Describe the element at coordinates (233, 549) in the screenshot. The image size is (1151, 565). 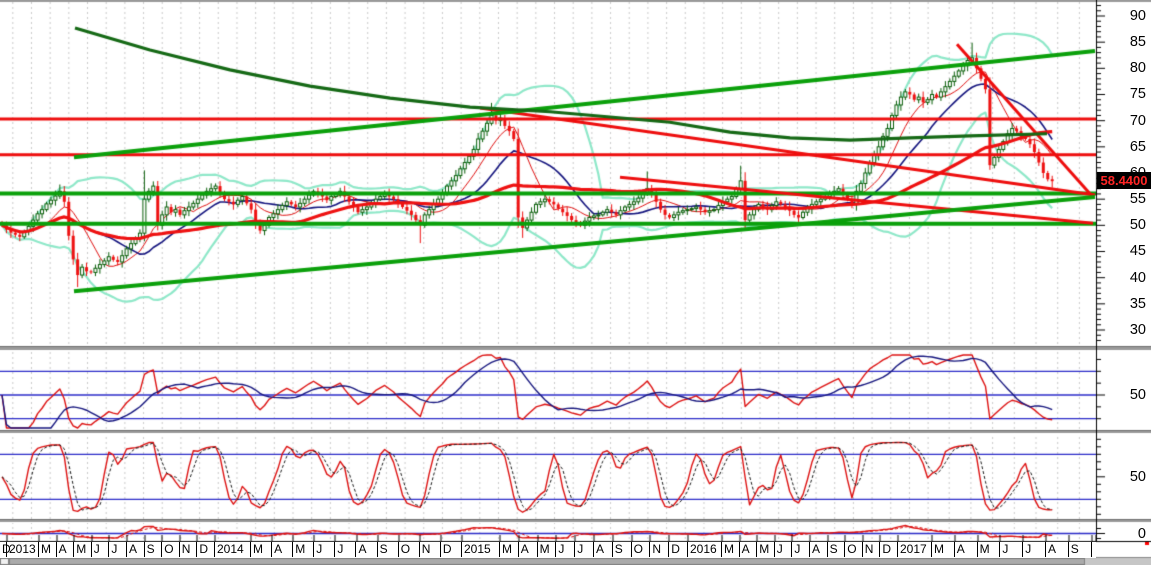
I see `year-label: 2014` at that location.